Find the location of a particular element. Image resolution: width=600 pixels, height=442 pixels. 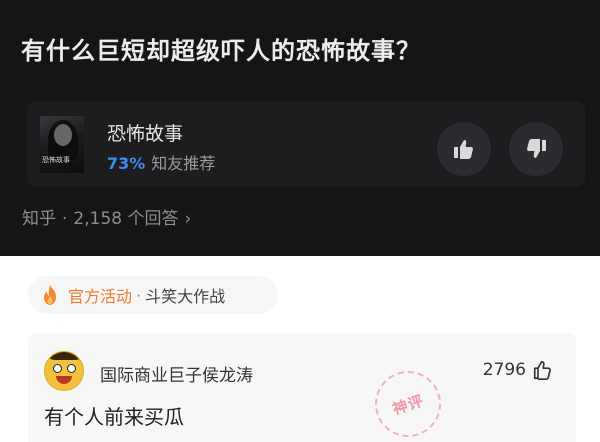

answers-link: 知乎 · 2,158 个回答 › is located at coordinates (106, 216).